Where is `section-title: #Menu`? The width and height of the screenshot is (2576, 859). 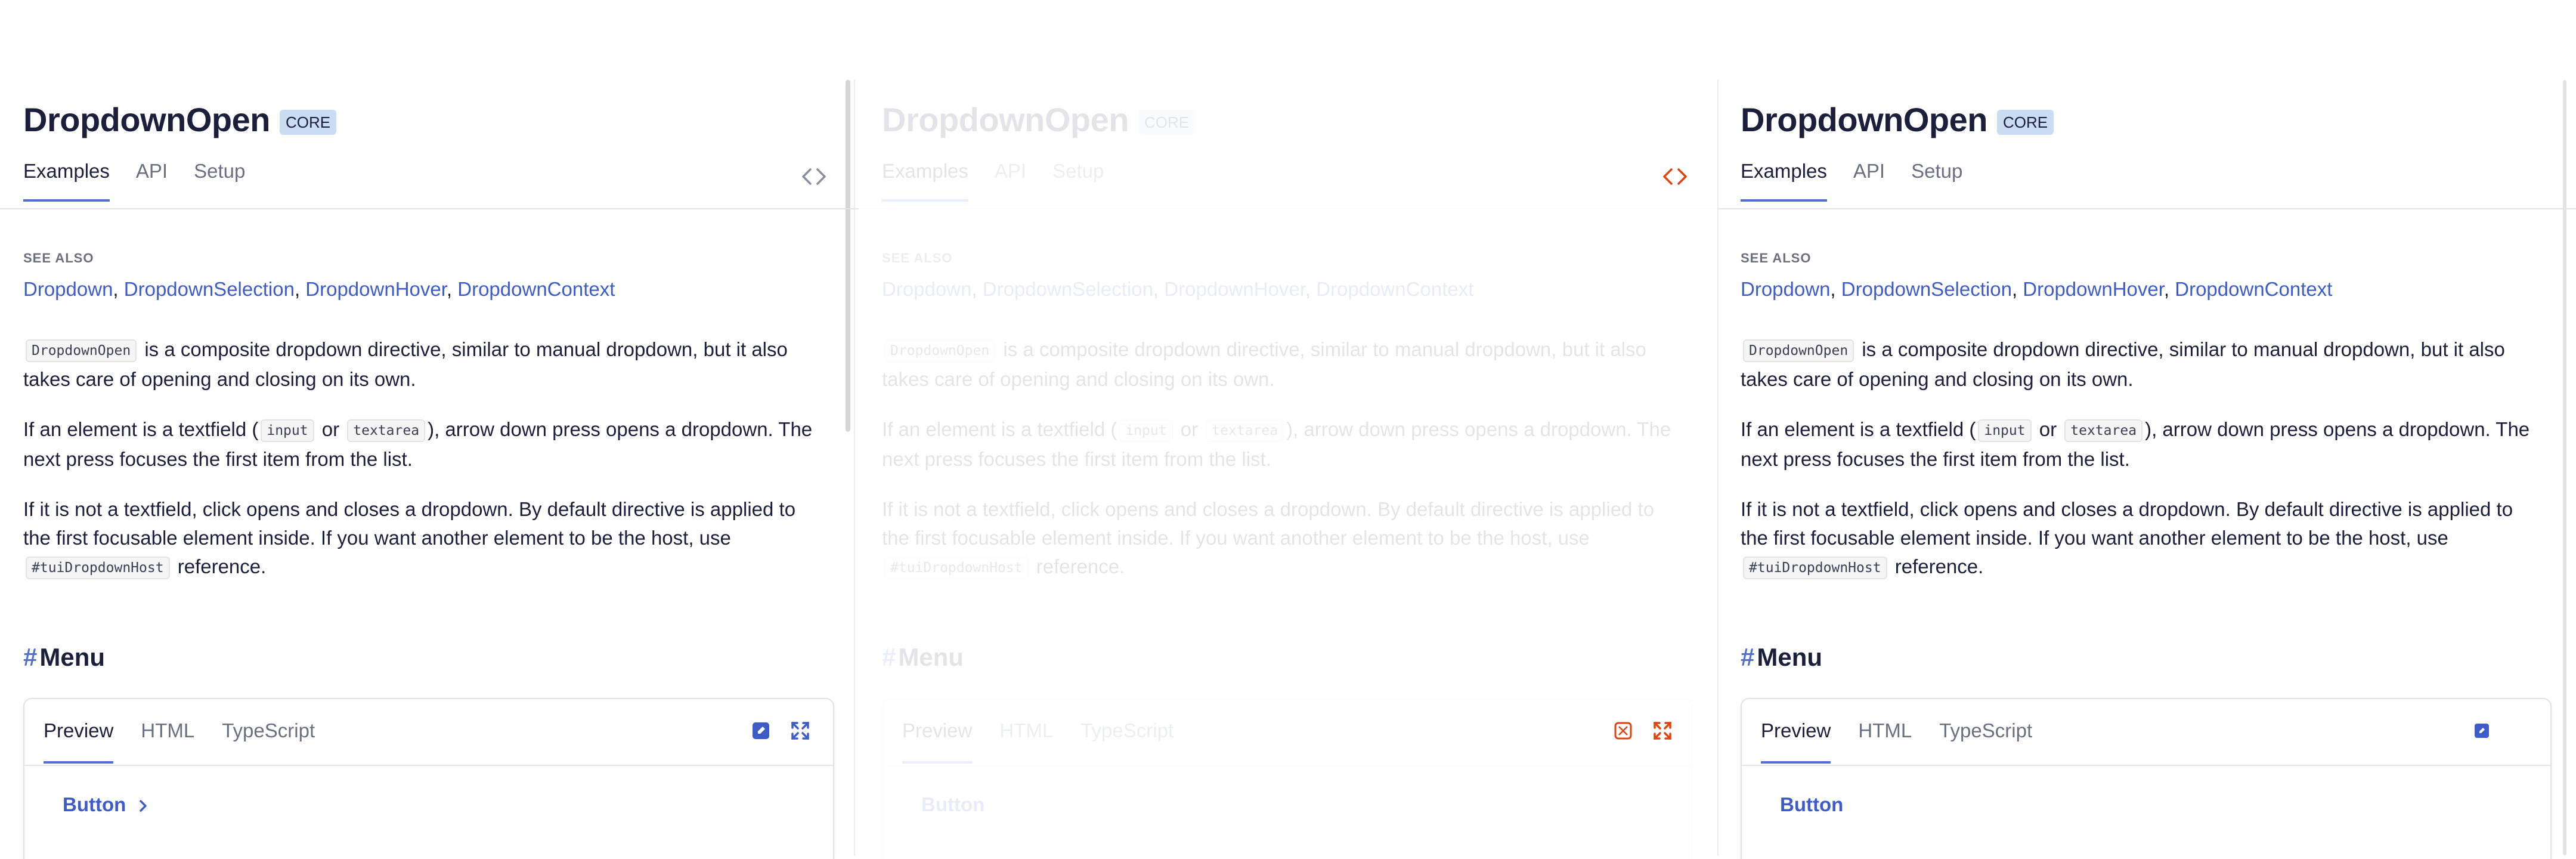
section-title: #Menu is located at coordinates (64, 657).